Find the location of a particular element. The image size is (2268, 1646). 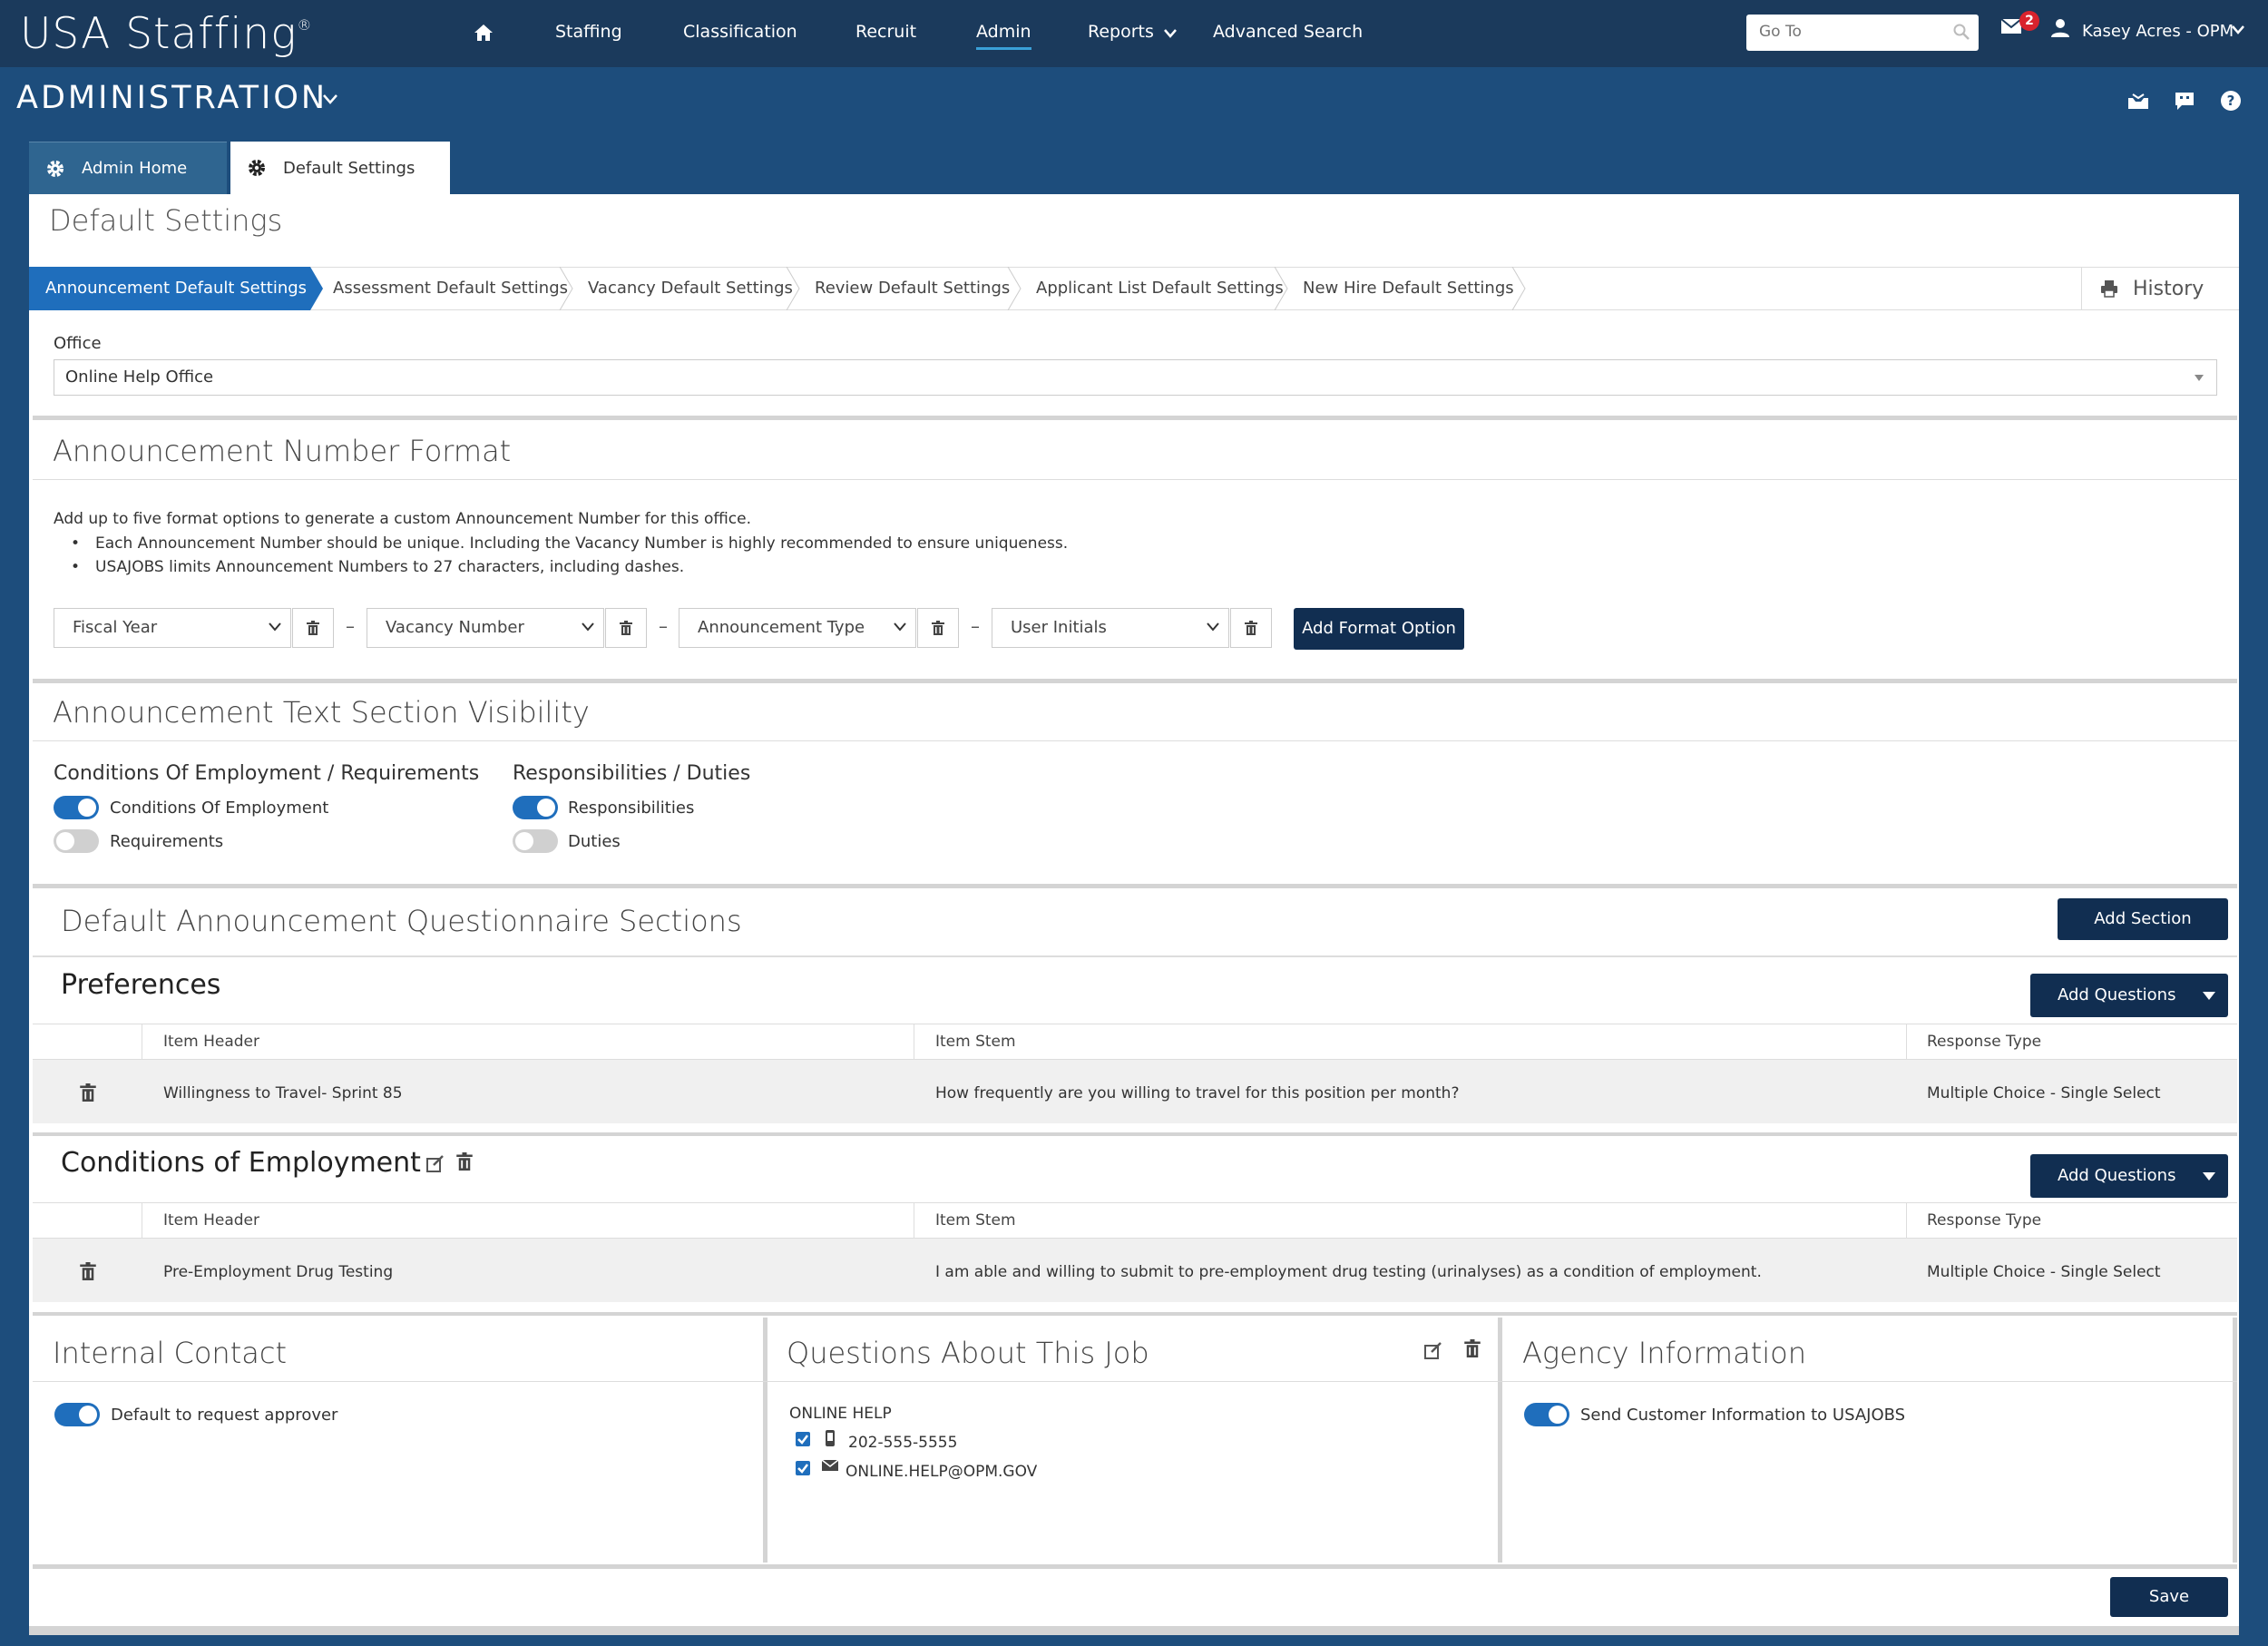

section-title: ADMINISTRATION is located at coordinates (171, 98).